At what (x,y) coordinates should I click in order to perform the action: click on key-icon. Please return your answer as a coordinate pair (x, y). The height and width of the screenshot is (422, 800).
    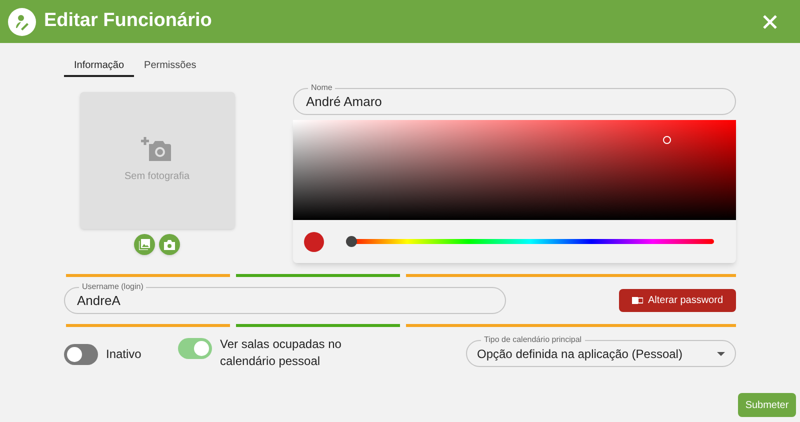
    Looking at the image, I should click on (637, 300).